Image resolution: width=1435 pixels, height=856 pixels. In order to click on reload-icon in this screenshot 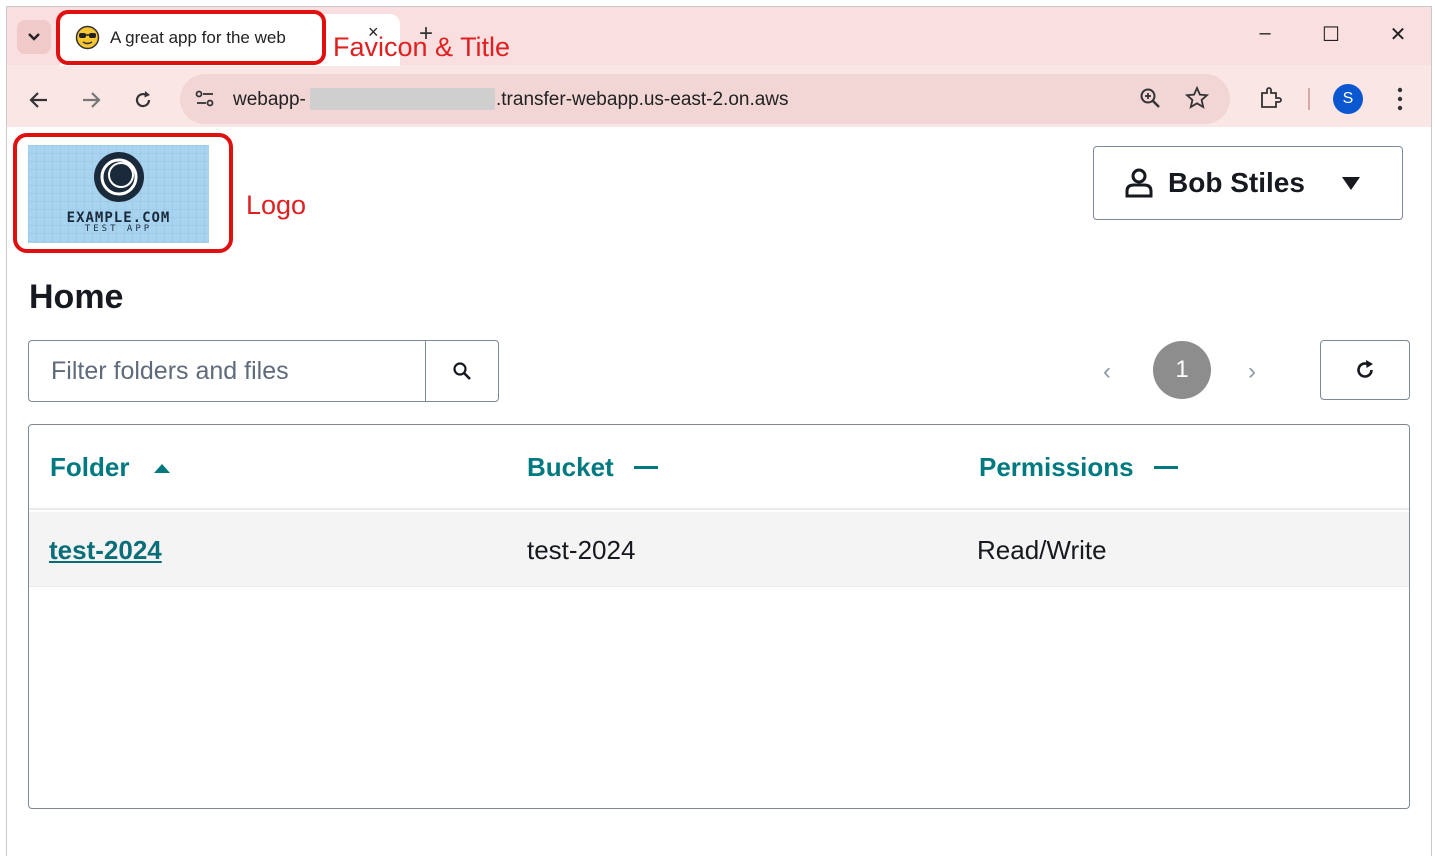, I will do `click(143, 100)`.